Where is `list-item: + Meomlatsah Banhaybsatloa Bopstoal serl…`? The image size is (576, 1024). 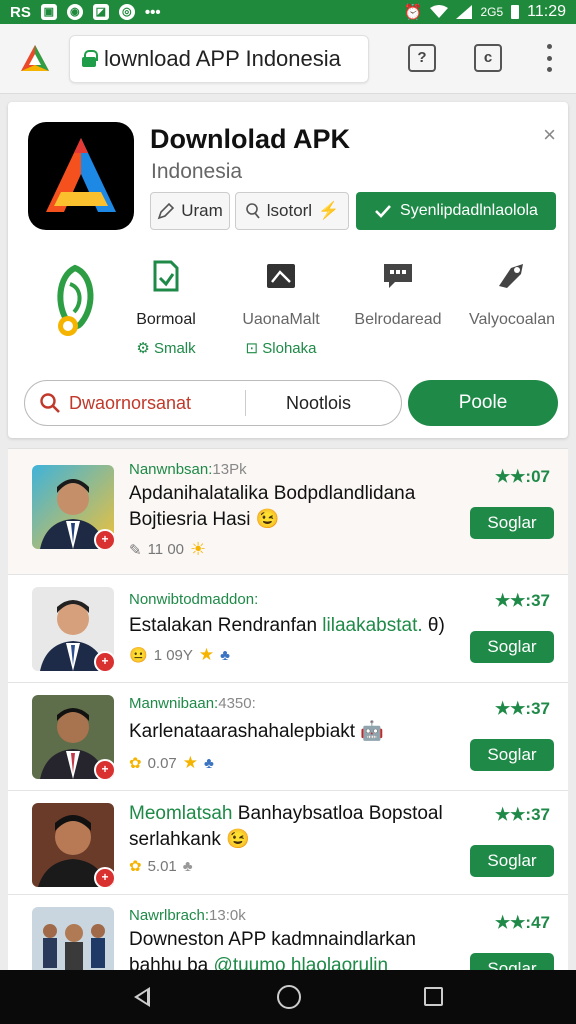
list-item: + Meomlatsah Banhaybsatloa Bopstoal serl… is located at coordinates (288, 843).